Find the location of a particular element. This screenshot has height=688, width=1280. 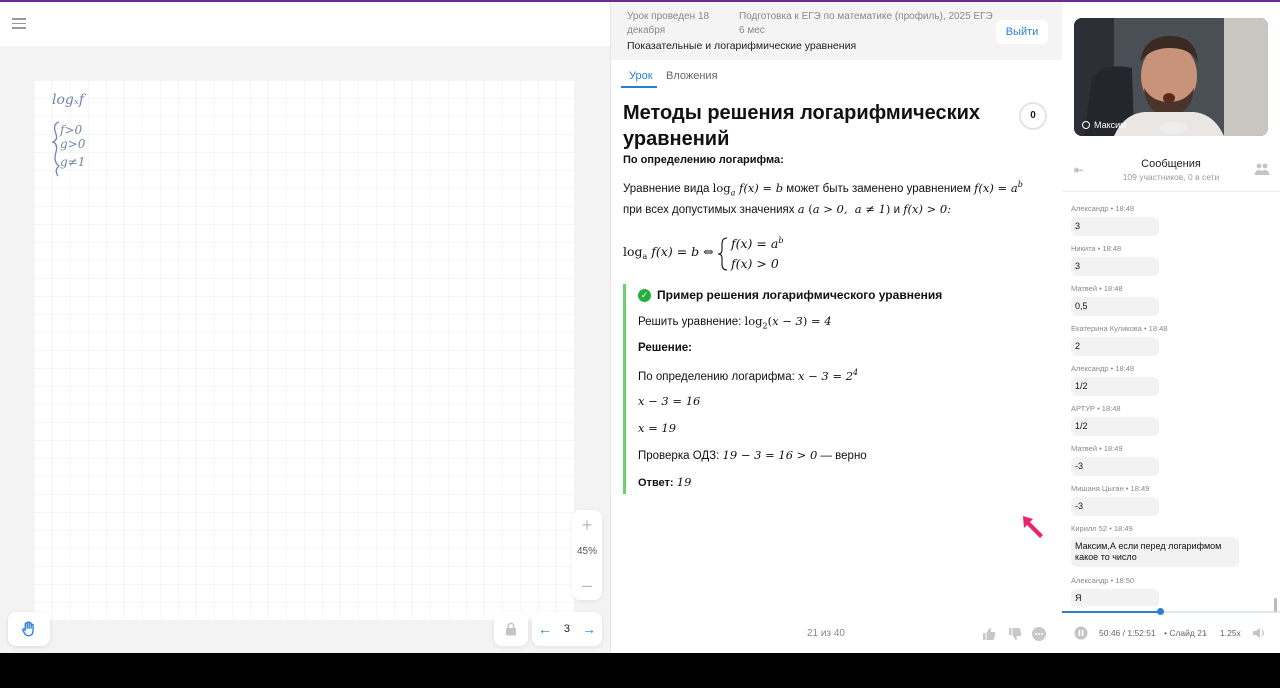

solution-step-1: По определению логарифма: x − 3 = 24 is located at coordinates (748, 375).